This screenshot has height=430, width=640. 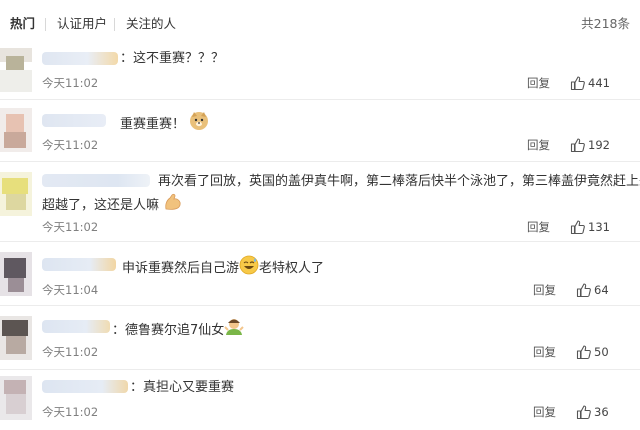 What do you see at coordinates (601, 352) in the screenshot?
I see `like-count: 50` at bounding box center [601, 352].